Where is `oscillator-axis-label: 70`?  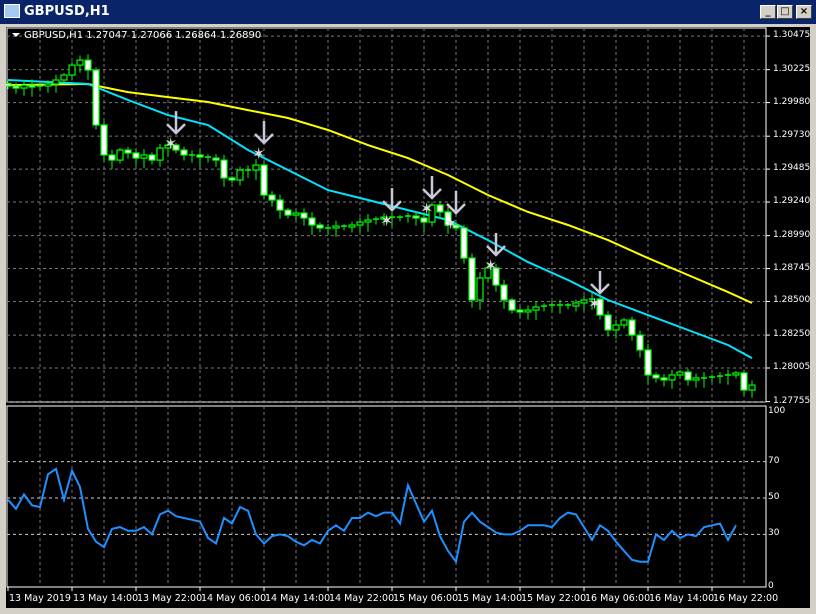 oscillator-axis-label: 70 is located at coordinates (774, 460).